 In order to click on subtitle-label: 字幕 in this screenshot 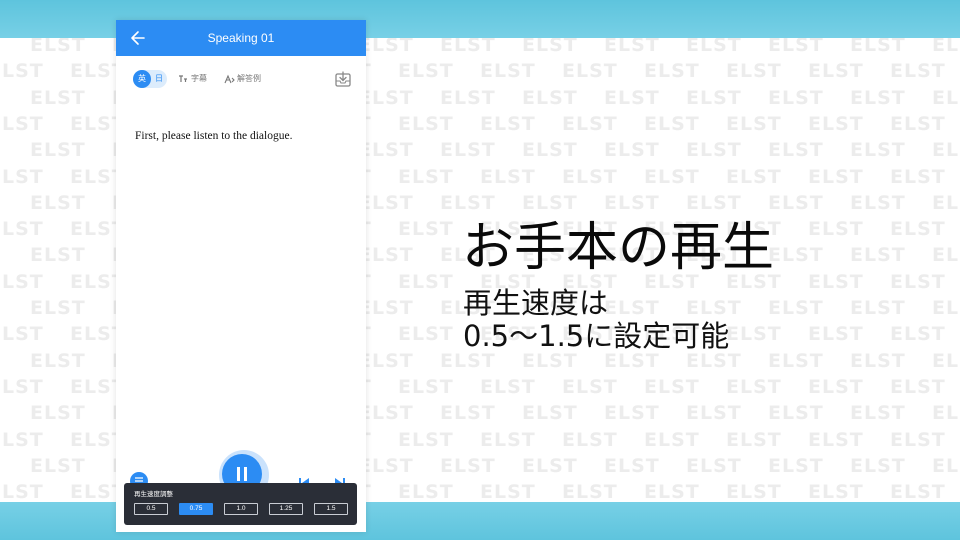, I will do `click(199, 78)`.